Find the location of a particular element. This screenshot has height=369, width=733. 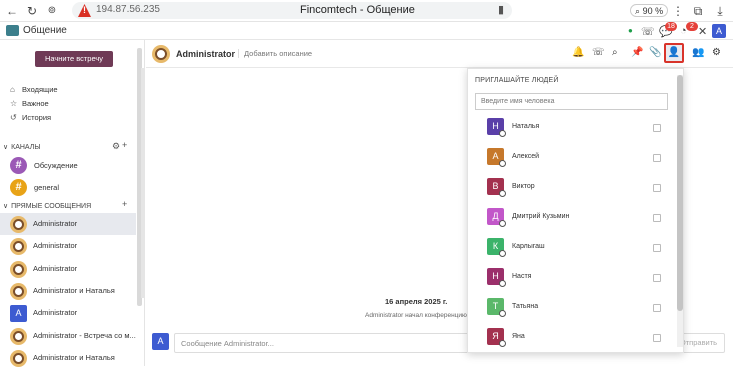

person-name: Виктор is located at coordinates (523, 186).